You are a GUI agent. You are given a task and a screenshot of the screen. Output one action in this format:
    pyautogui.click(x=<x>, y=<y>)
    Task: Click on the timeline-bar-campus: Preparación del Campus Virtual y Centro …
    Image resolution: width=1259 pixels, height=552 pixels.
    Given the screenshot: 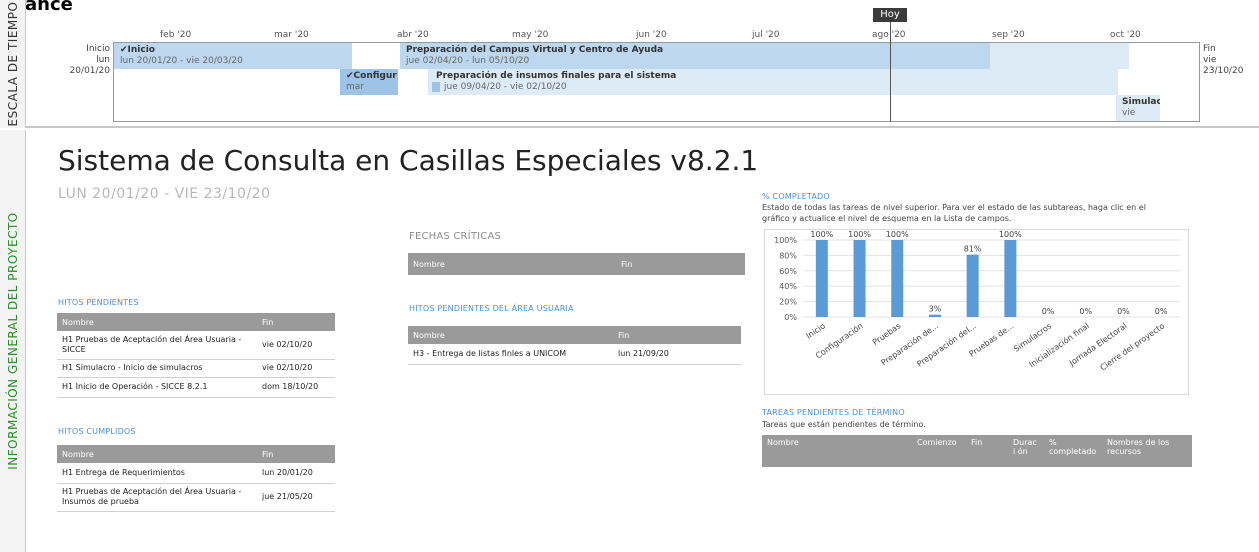 What is the action you would take?
    pyautogui.click(x=695, y=56)
    